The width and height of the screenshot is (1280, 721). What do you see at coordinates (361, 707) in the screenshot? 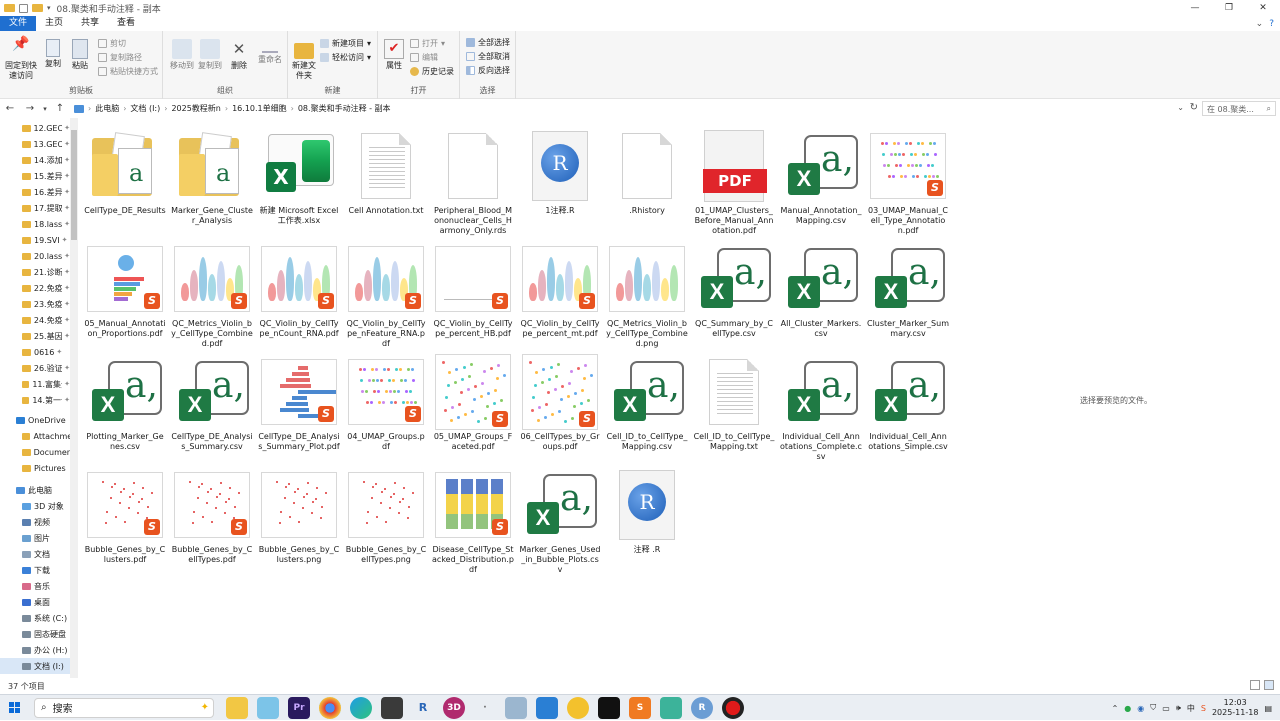
I see `edge-app-icon` at bounding box center [361, 707].